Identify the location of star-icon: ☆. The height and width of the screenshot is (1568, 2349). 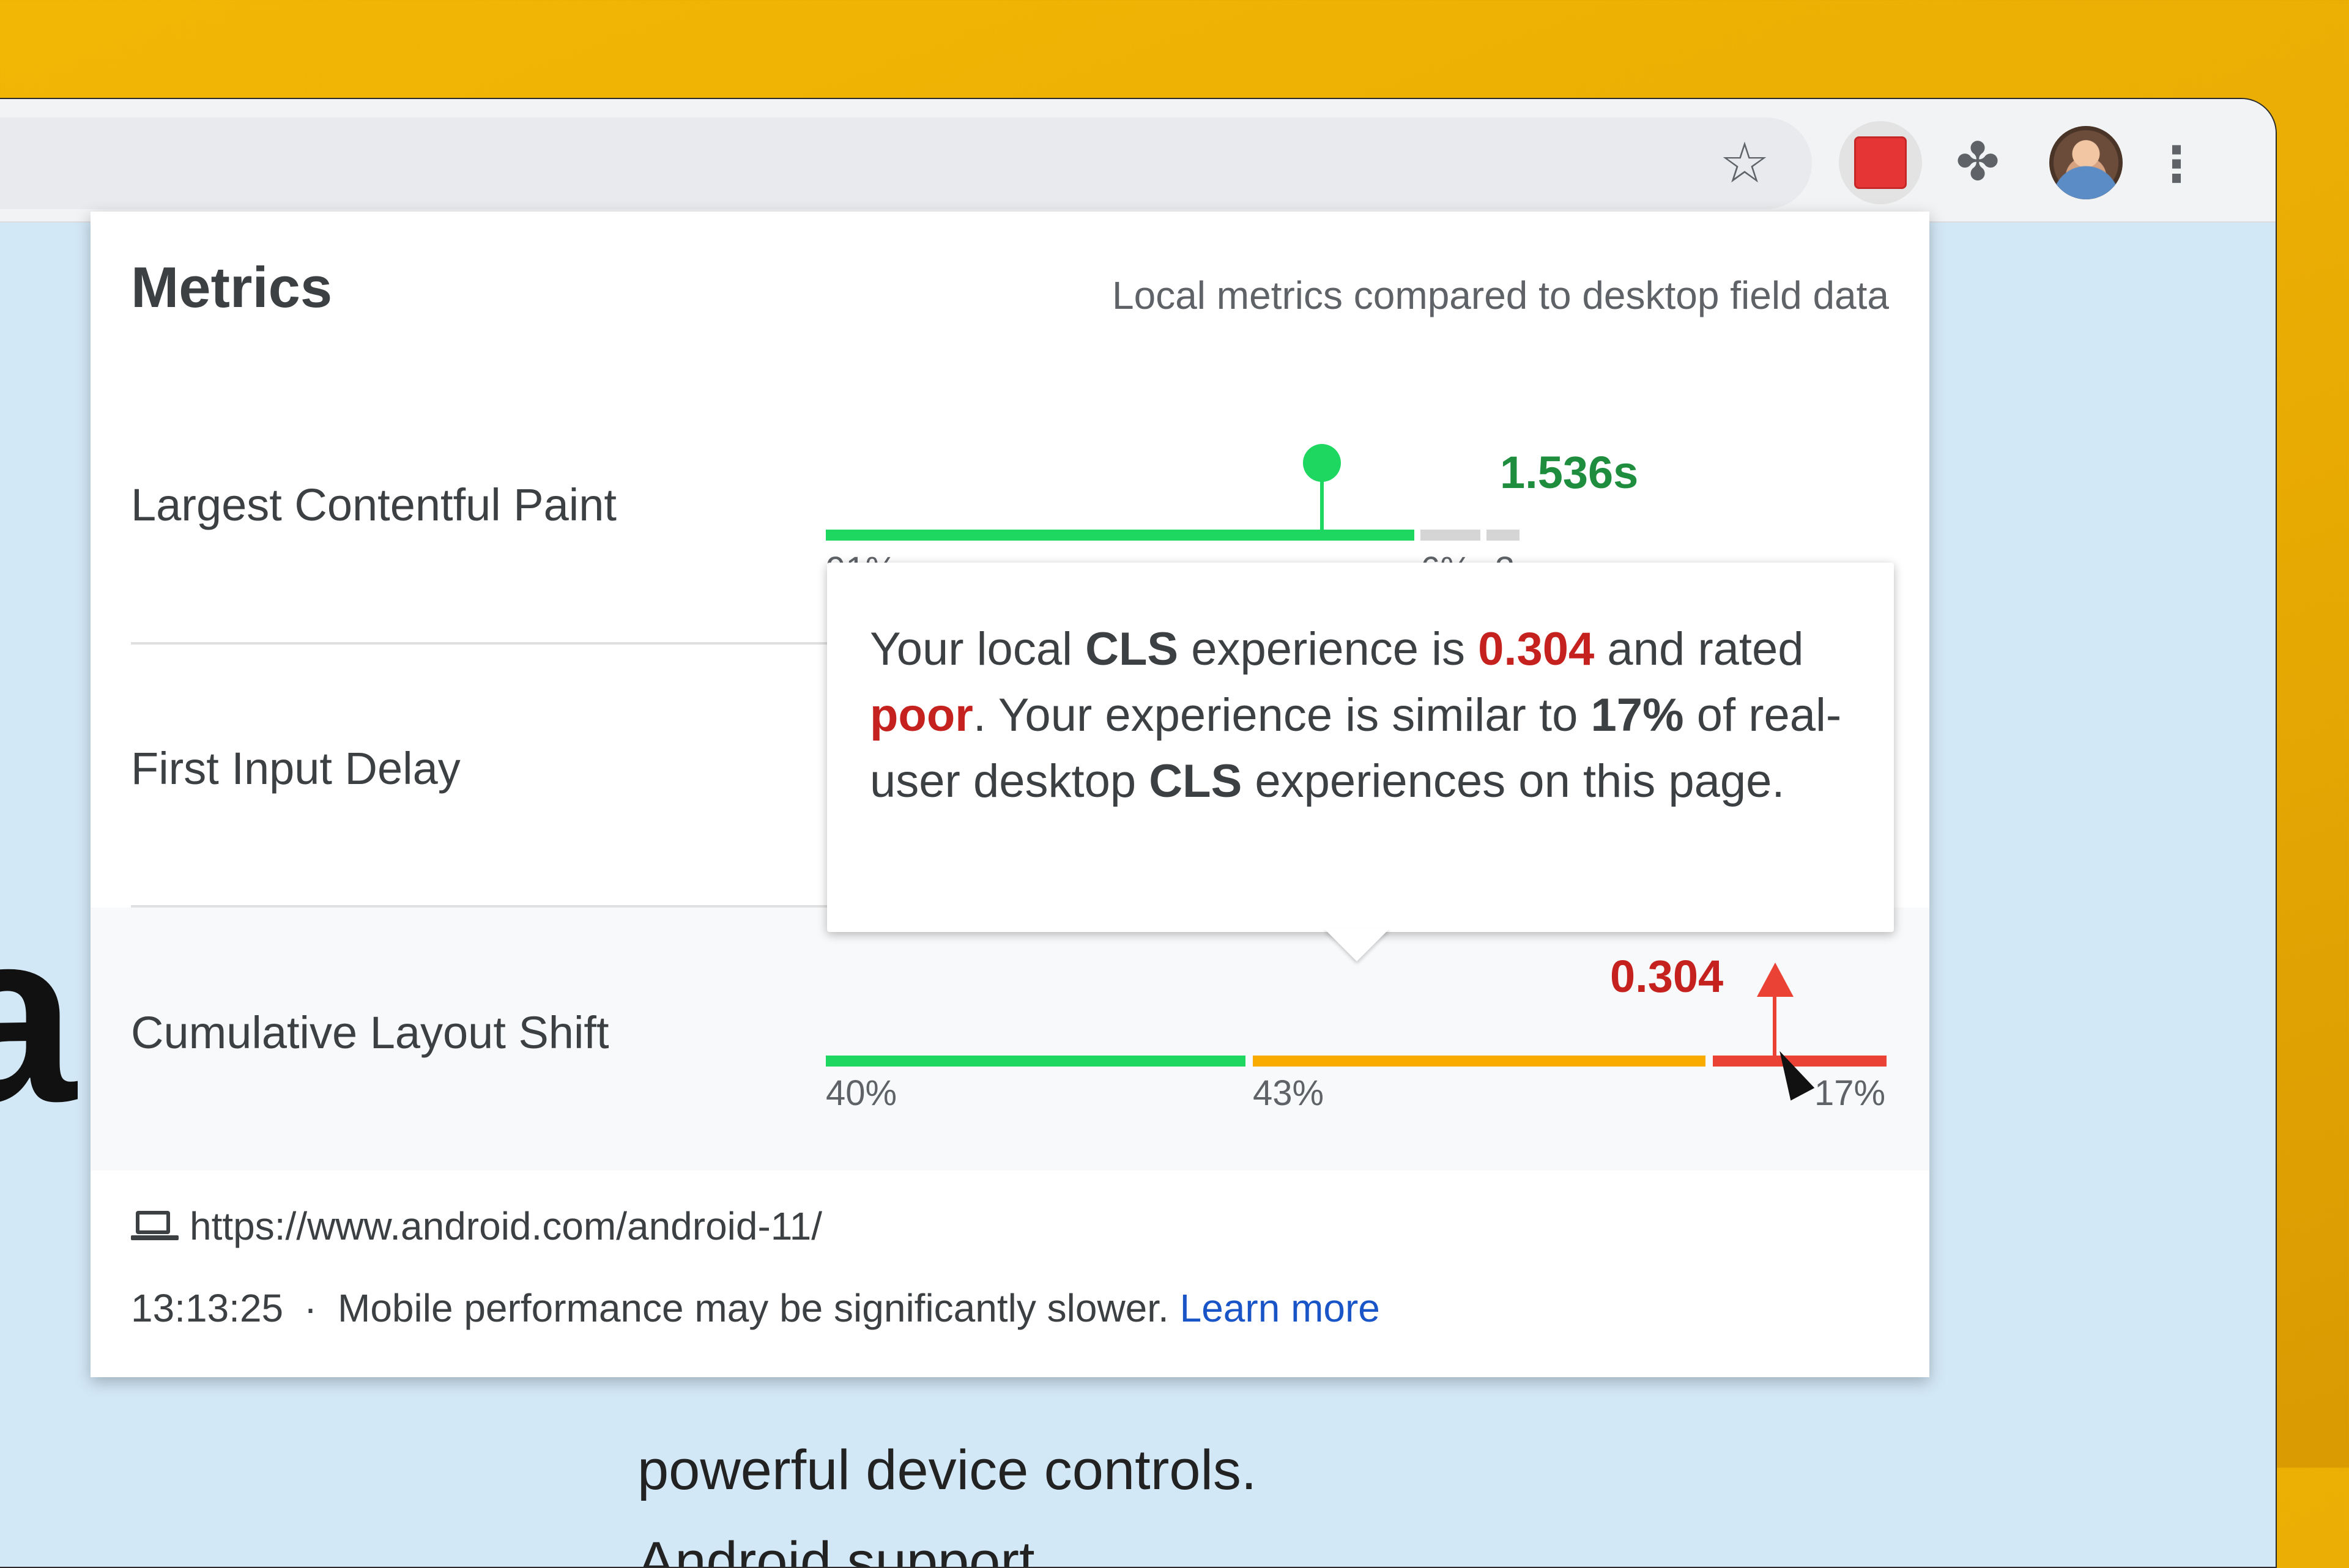
(1745, 163).